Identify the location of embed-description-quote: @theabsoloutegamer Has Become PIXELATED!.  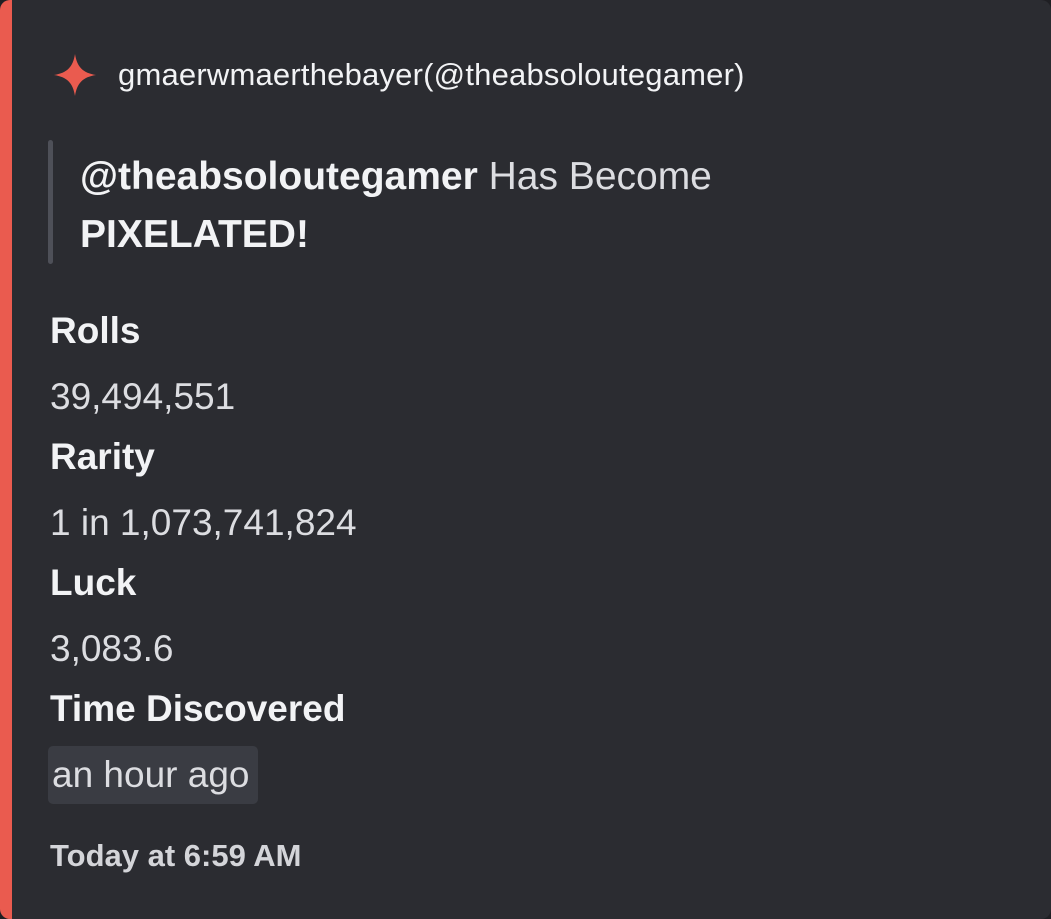
(498, 202).